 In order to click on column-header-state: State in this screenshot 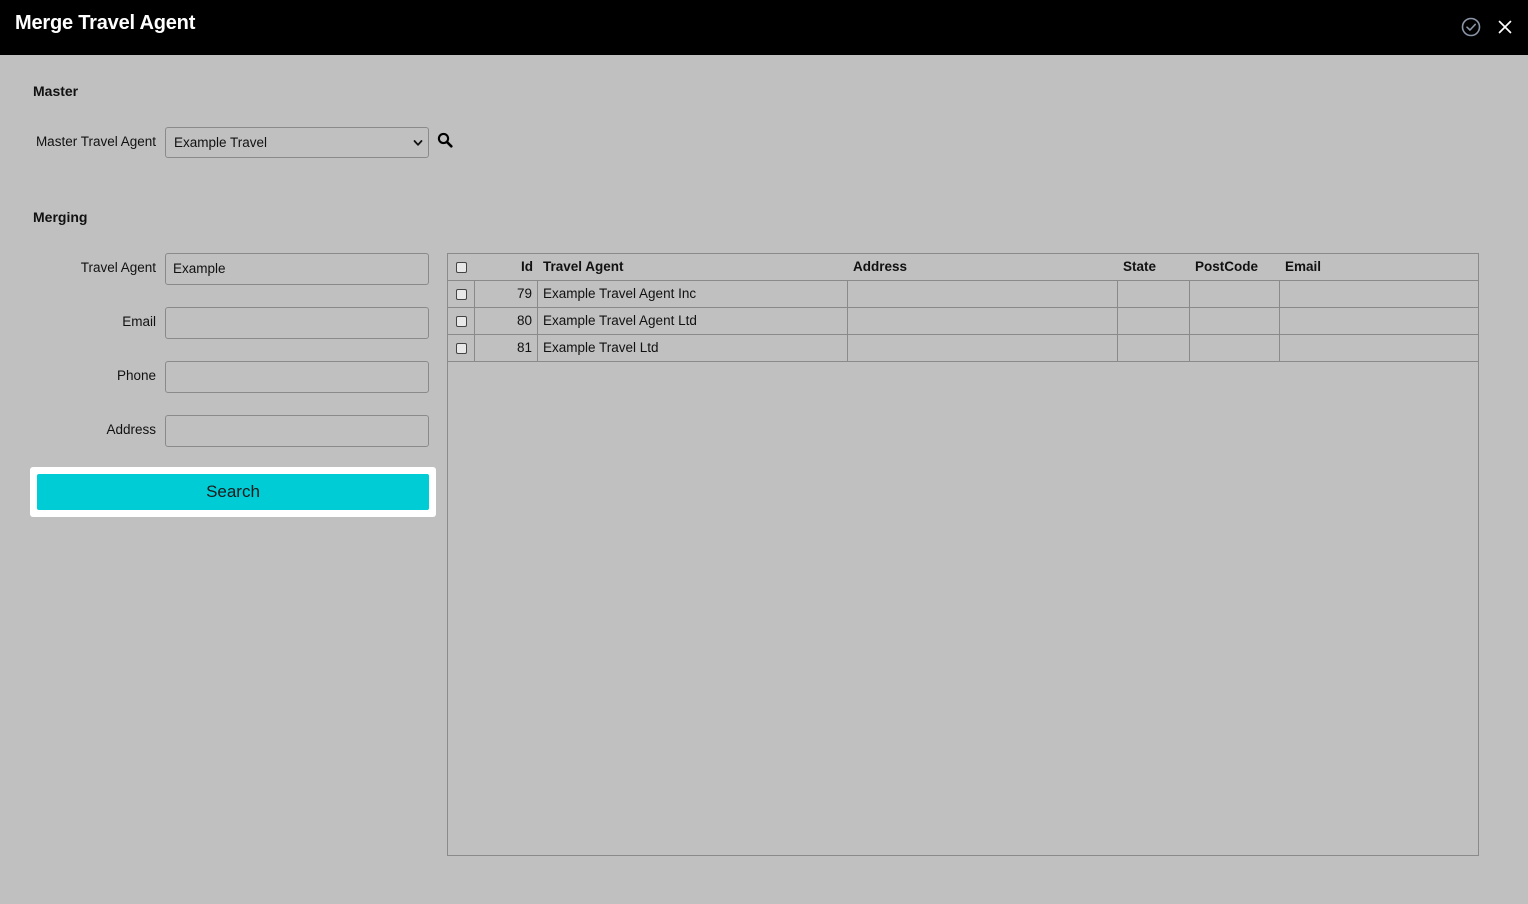, I will do `click(1154, 267)`.